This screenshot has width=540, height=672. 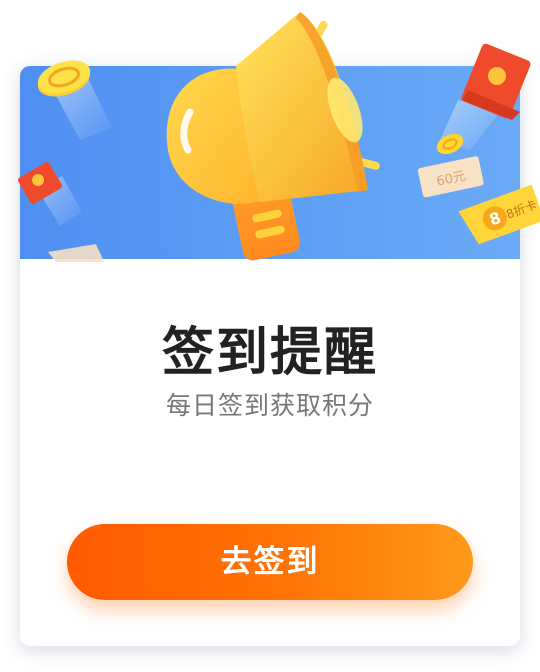 I want to click on go-signin-button: 去签到, so click(x=270, y=562).